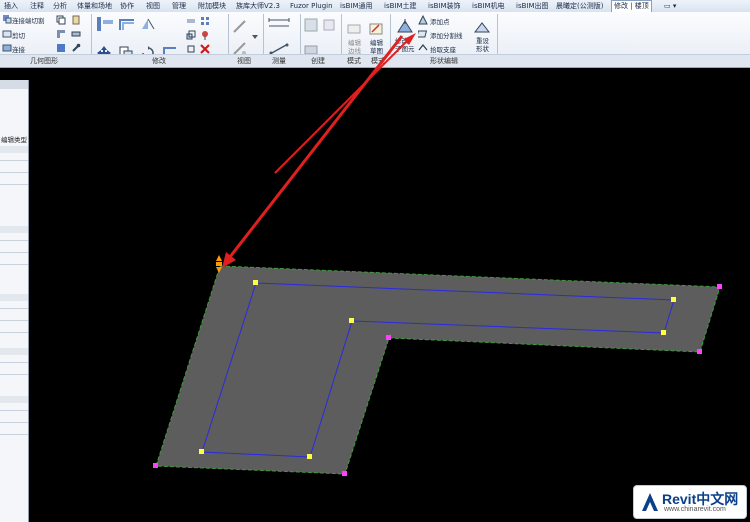  I want to click on revit-logo-watermark: Revit中文网 www.chinarevit.com, so click(690, 502).